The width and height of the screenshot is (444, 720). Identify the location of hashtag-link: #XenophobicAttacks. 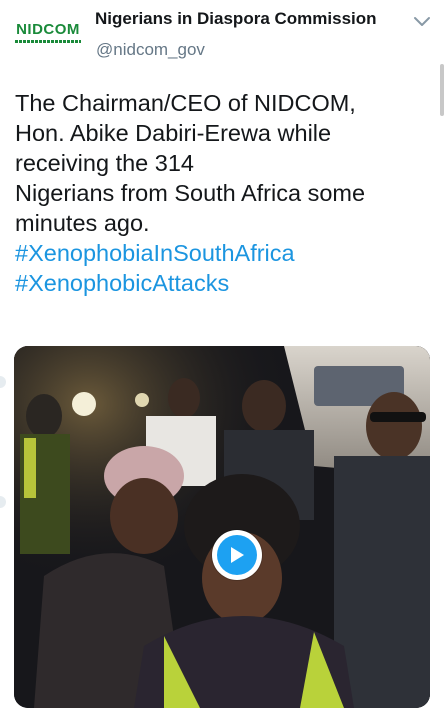
(225, 283).